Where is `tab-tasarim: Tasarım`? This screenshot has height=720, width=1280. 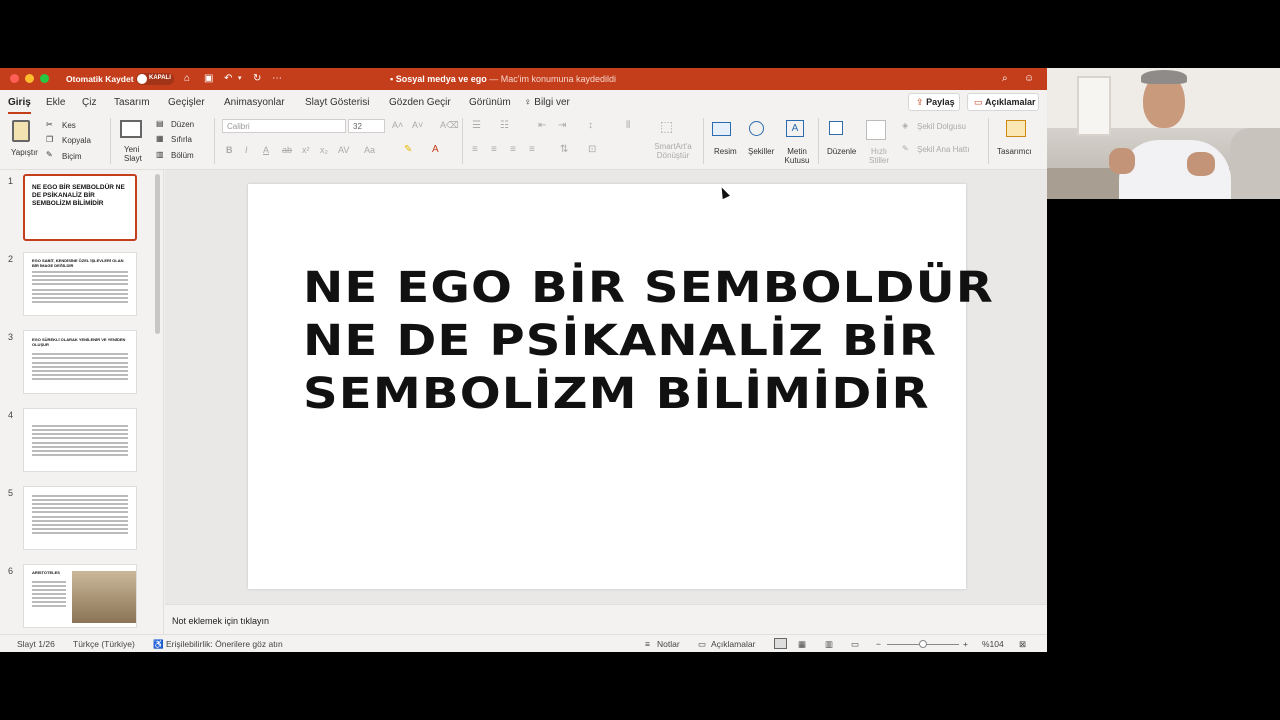 tab-tasarim: Tasarım is located at coordinates (132, 102).